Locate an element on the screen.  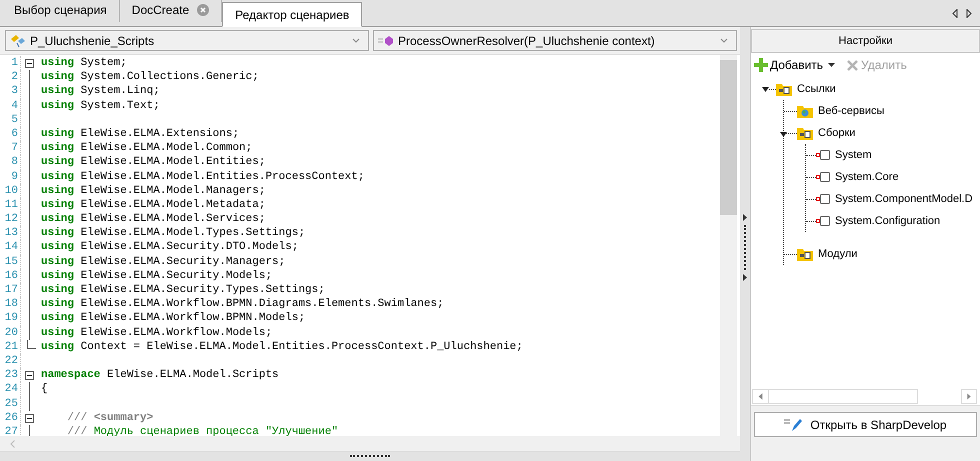
line-number: 18 is located at coordinates (11, 304).